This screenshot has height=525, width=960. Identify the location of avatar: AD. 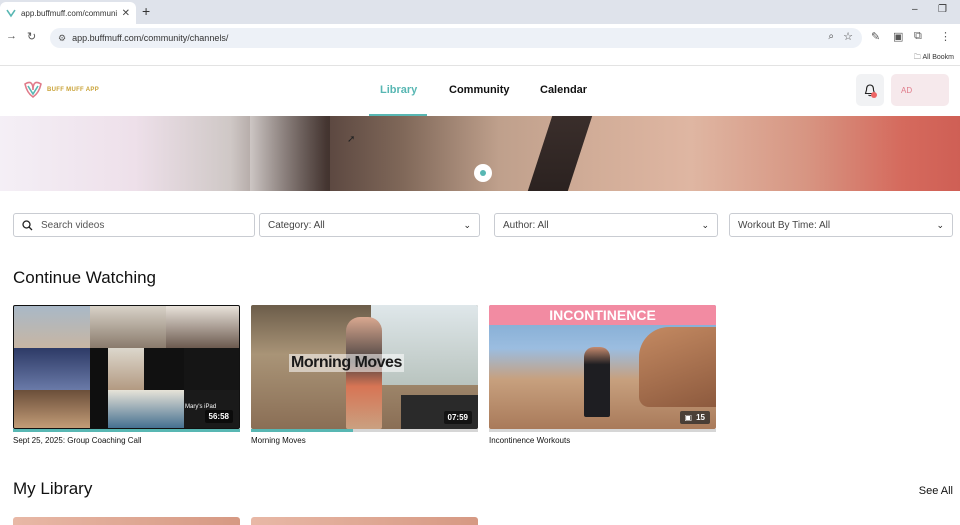
(920, 90).